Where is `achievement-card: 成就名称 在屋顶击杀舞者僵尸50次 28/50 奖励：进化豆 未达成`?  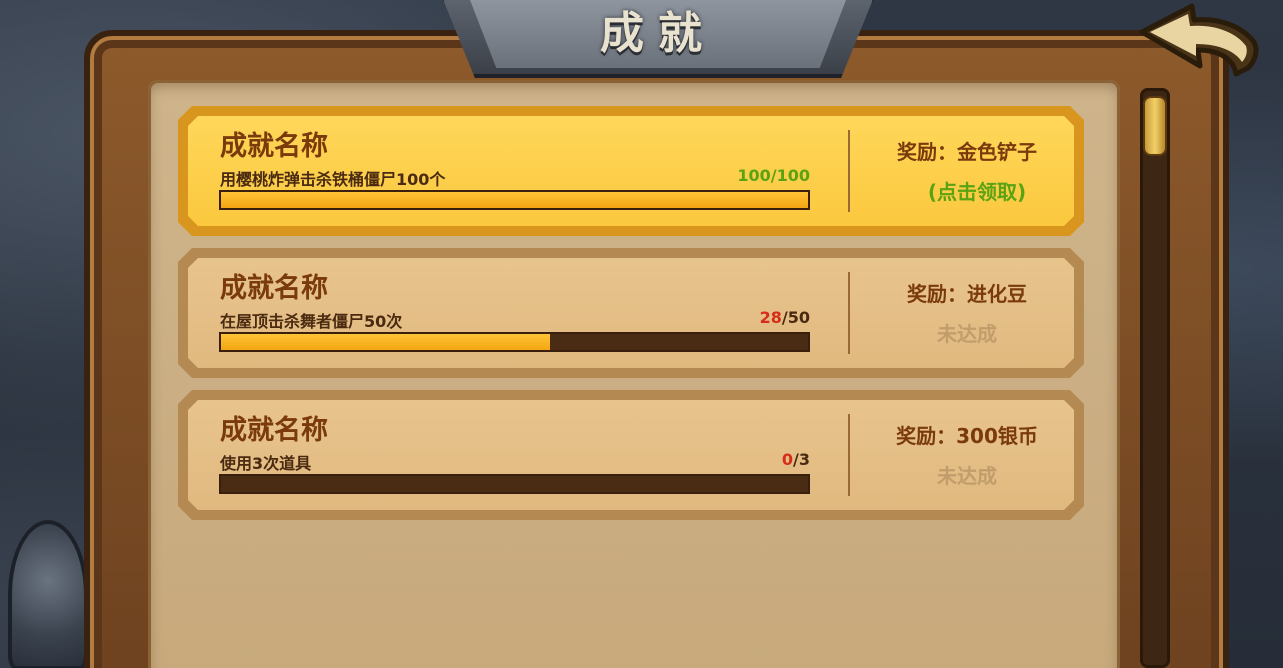 achievement-card: 成就名称 在屋顶击杀舞者僵尸50次 28/50 奖励：进化豆 未达成 is located at coordinates (631, 313).